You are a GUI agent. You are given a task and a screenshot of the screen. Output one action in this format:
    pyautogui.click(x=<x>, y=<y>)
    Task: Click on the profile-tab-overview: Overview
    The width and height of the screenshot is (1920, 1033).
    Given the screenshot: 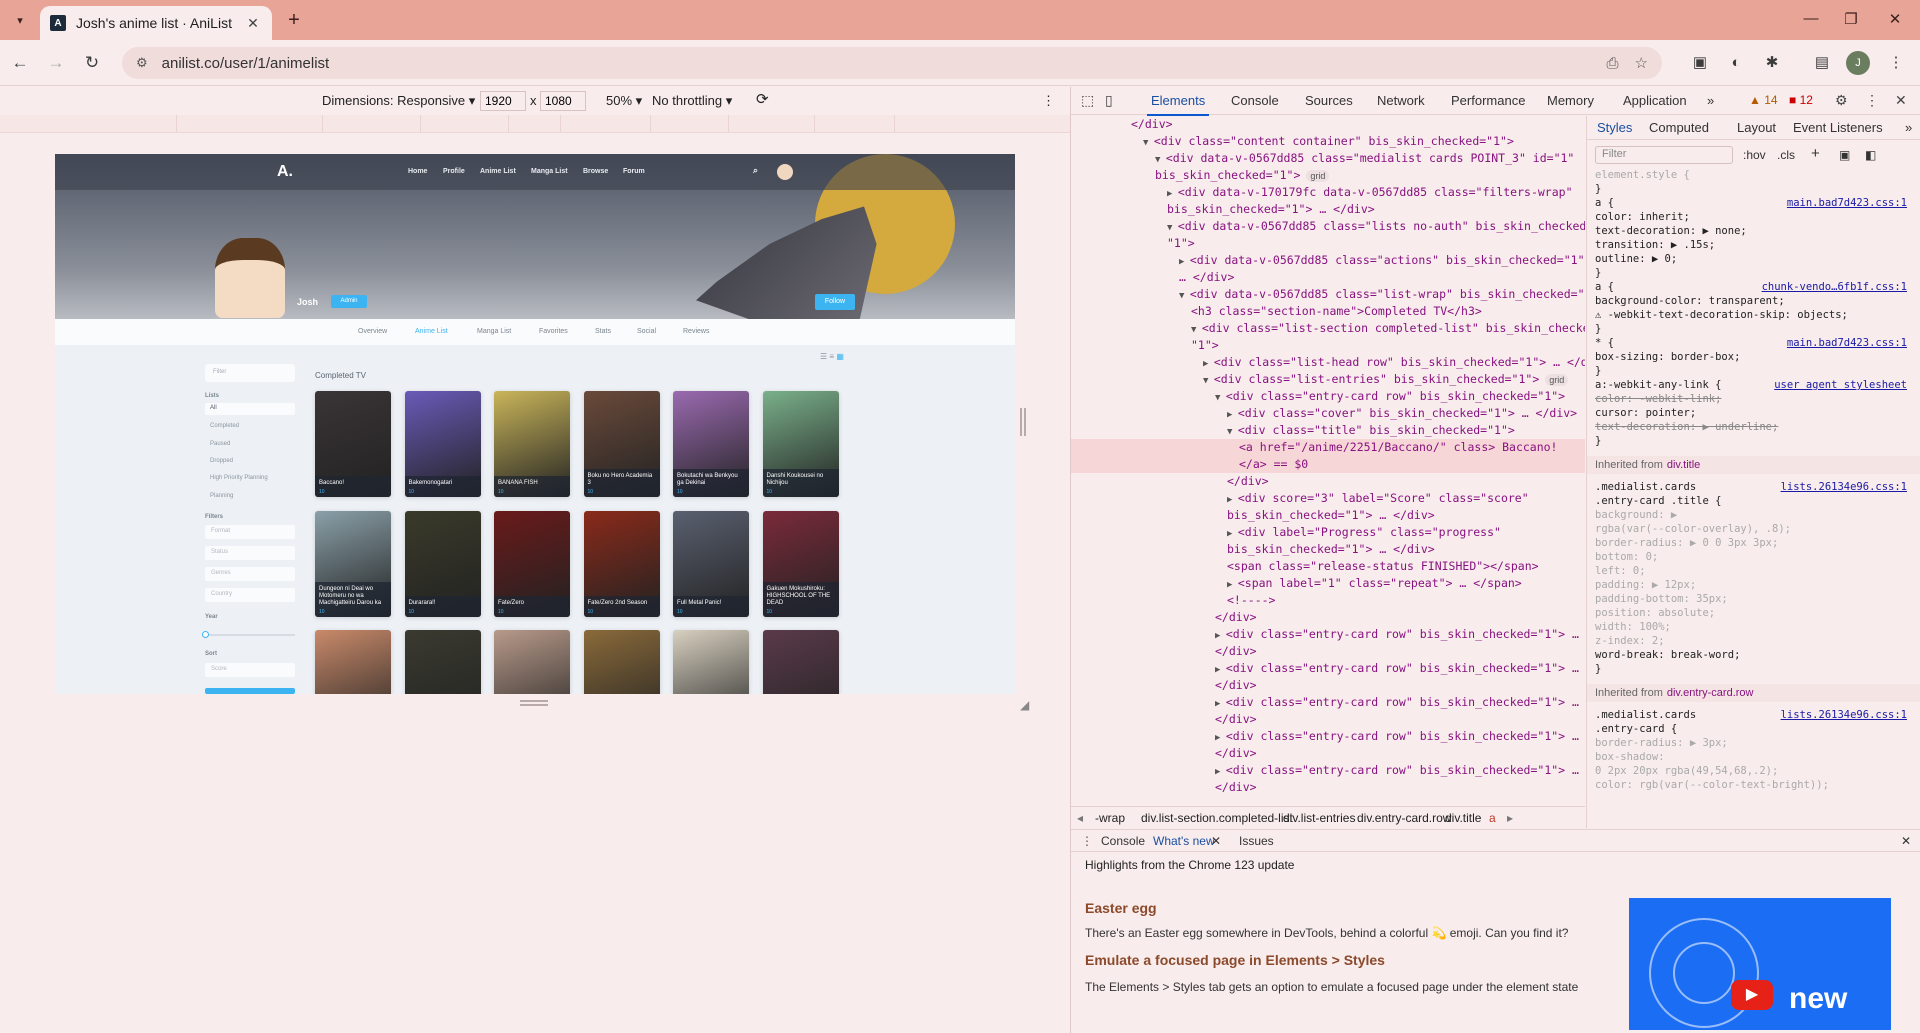 What is the action you would take?
    pyautogui.click(x=372, y=331)
    